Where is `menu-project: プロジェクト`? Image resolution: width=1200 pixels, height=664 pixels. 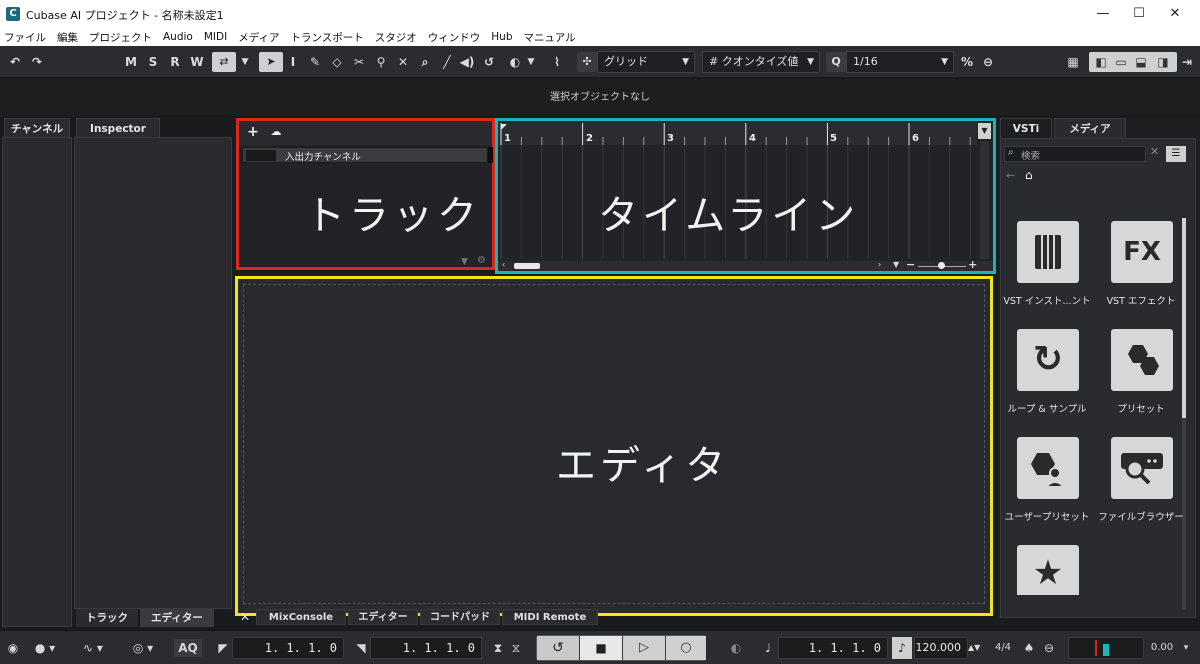
menu-project: プロジェクト is located at coordinates (120, 37).